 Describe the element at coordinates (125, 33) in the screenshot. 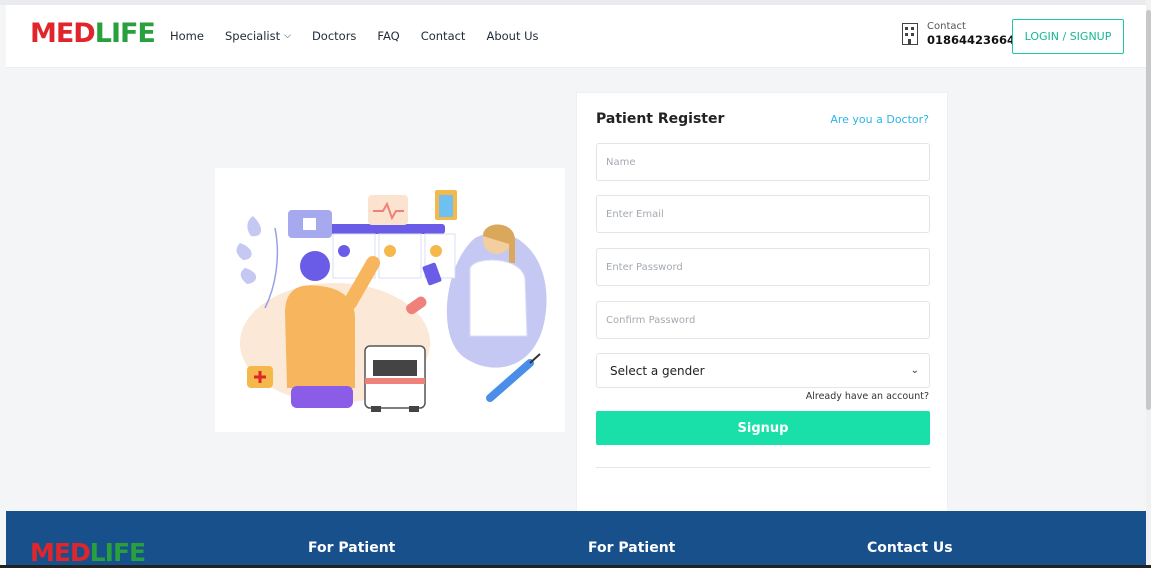

I see `logo-life: LIFE` at that location.